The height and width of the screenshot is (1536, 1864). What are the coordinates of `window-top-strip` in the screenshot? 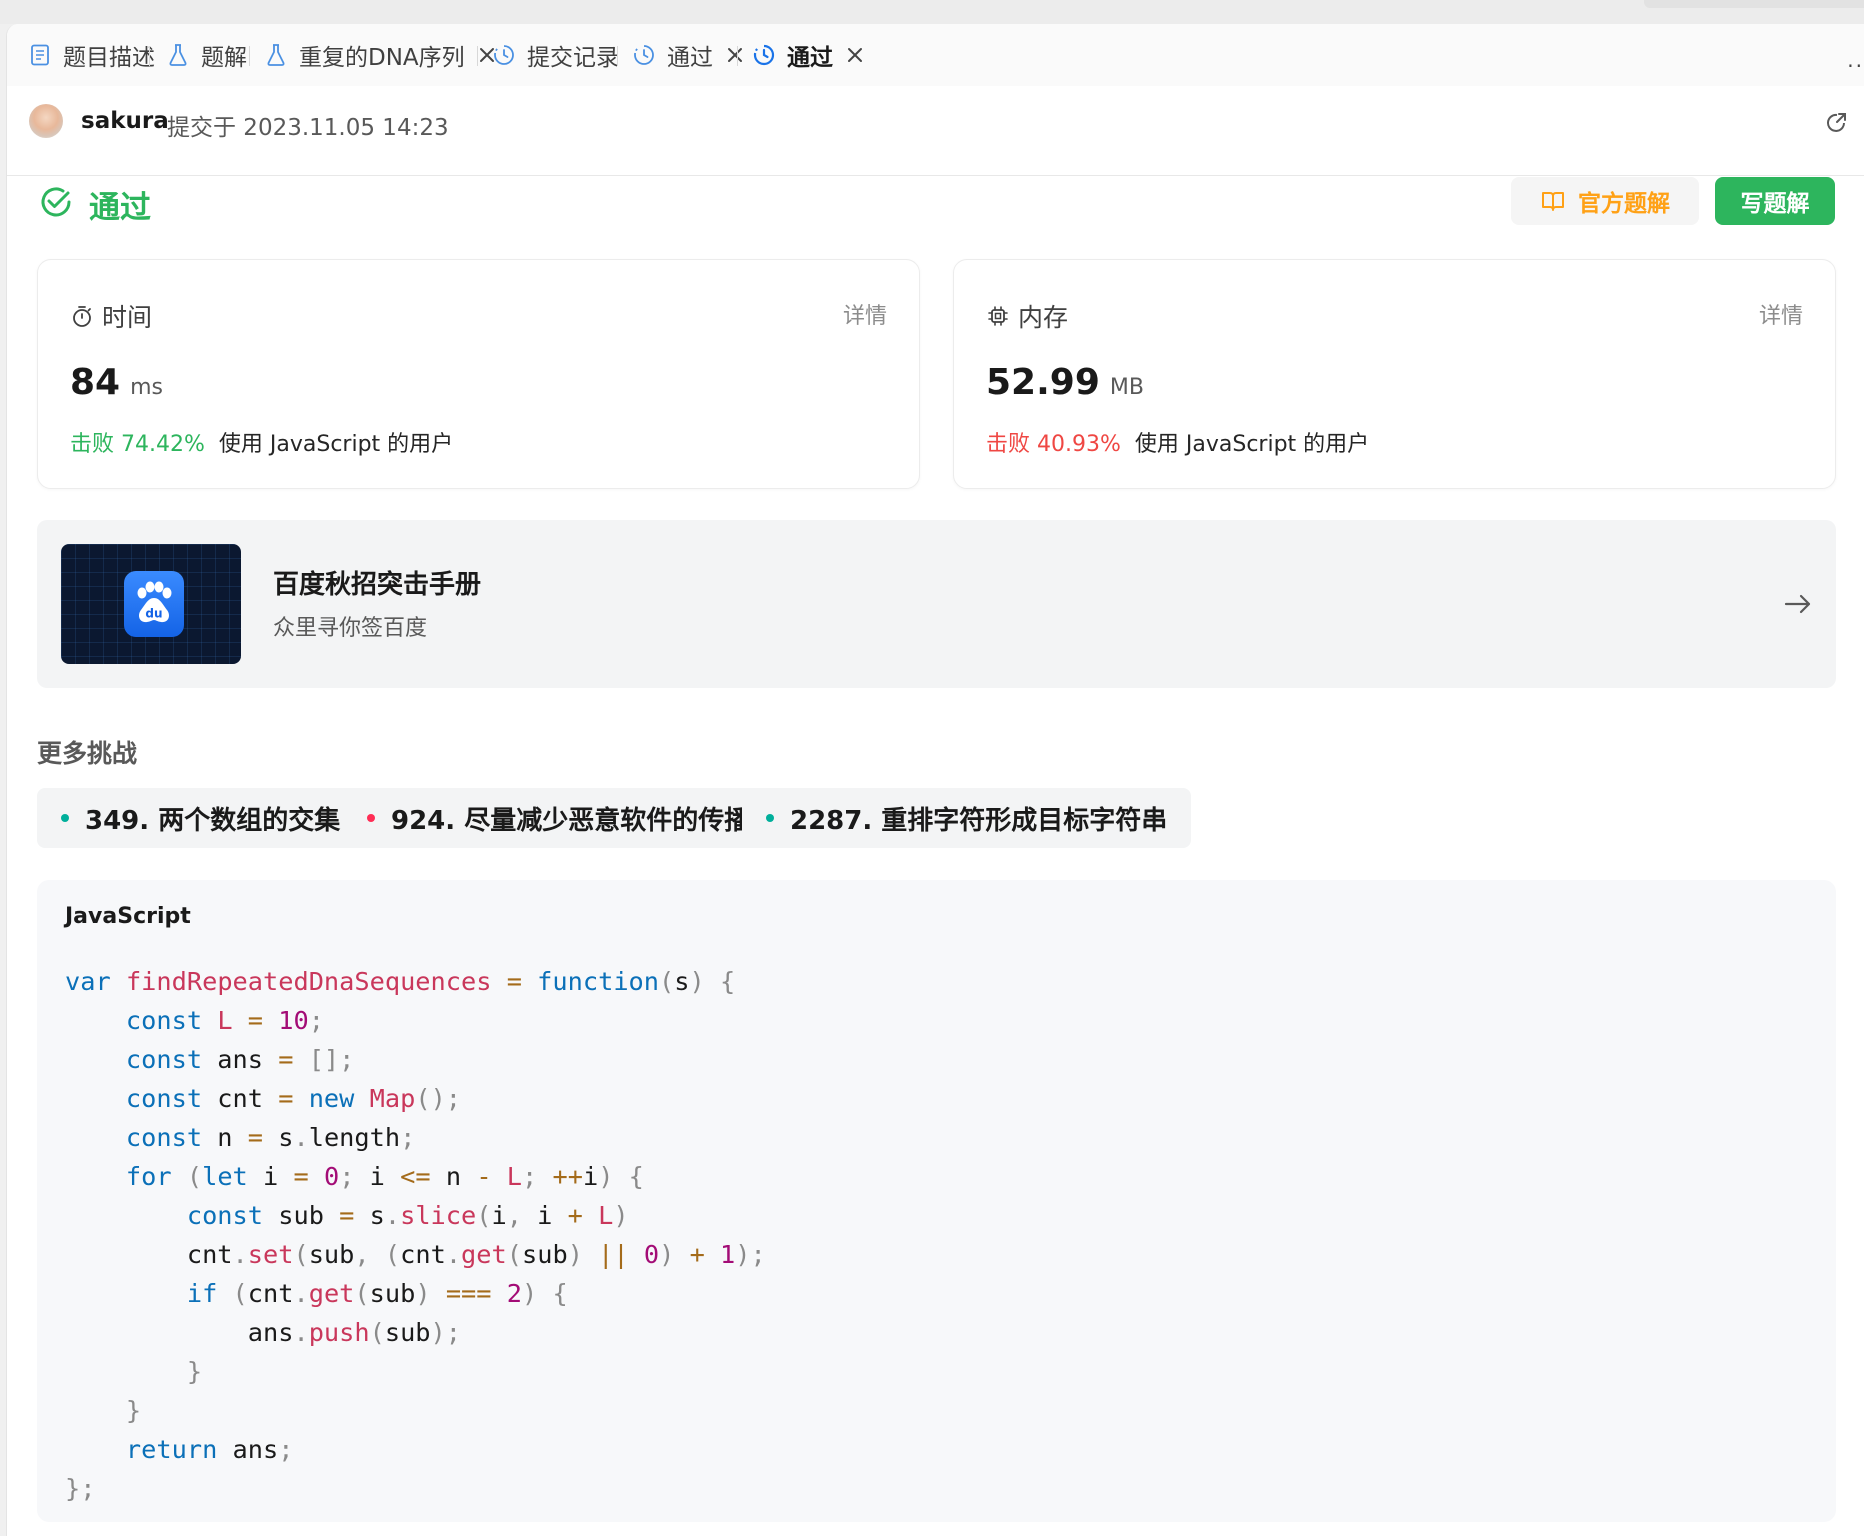 It's located at (932, 12).